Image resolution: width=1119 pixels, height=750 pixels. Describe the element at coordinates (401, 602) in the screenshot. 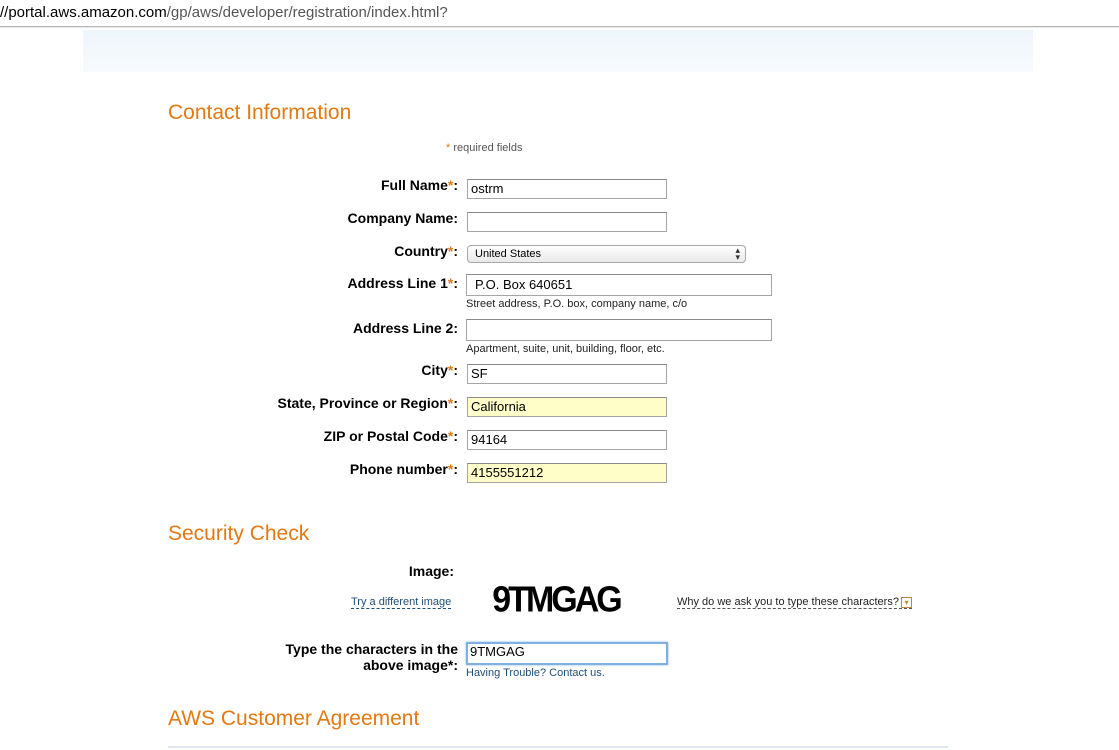

I see `try-different-image-link: Try a different image` at that location.